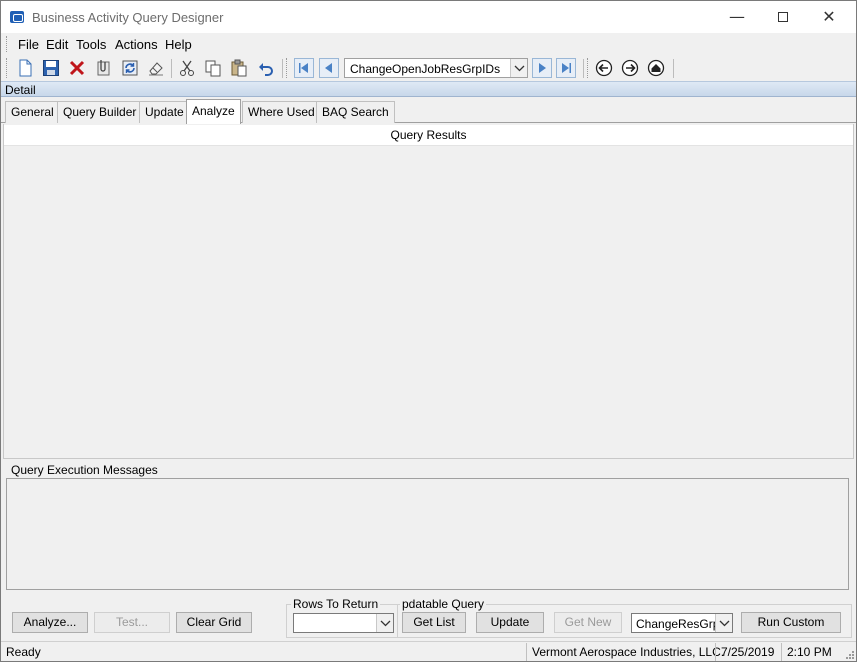  Describe the element at coordinates (443, 604) in the screenshot. I see `updatable-query-label: pdatable Query` at that location.